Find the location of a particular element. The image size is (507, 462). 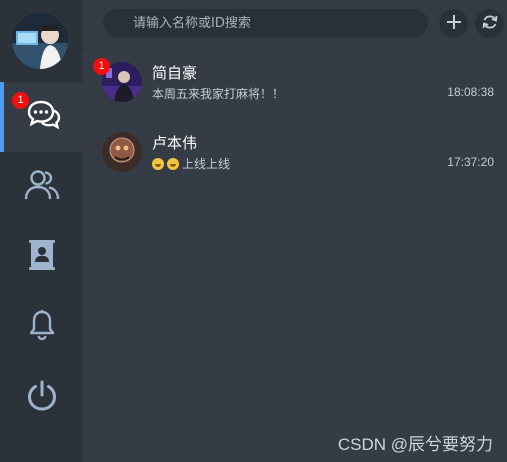

search-input is located at coordinates (265, 23).